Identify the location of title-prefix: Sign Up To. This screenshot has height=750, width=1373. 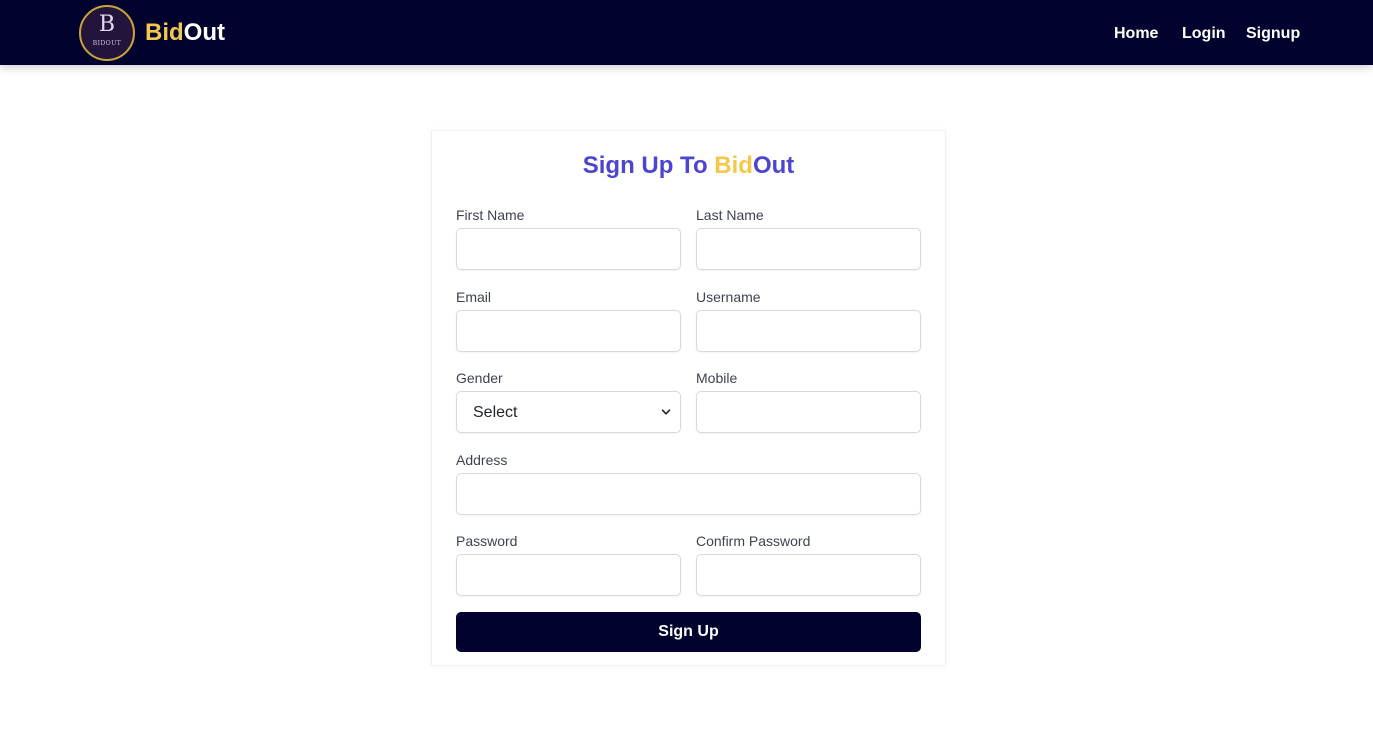
(648, 165).